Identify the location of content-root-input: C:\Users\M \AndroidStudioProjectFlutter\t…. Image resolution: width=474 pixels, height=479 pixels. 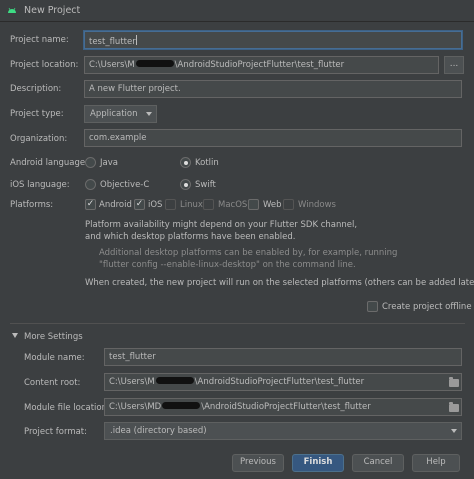
(283, 382).